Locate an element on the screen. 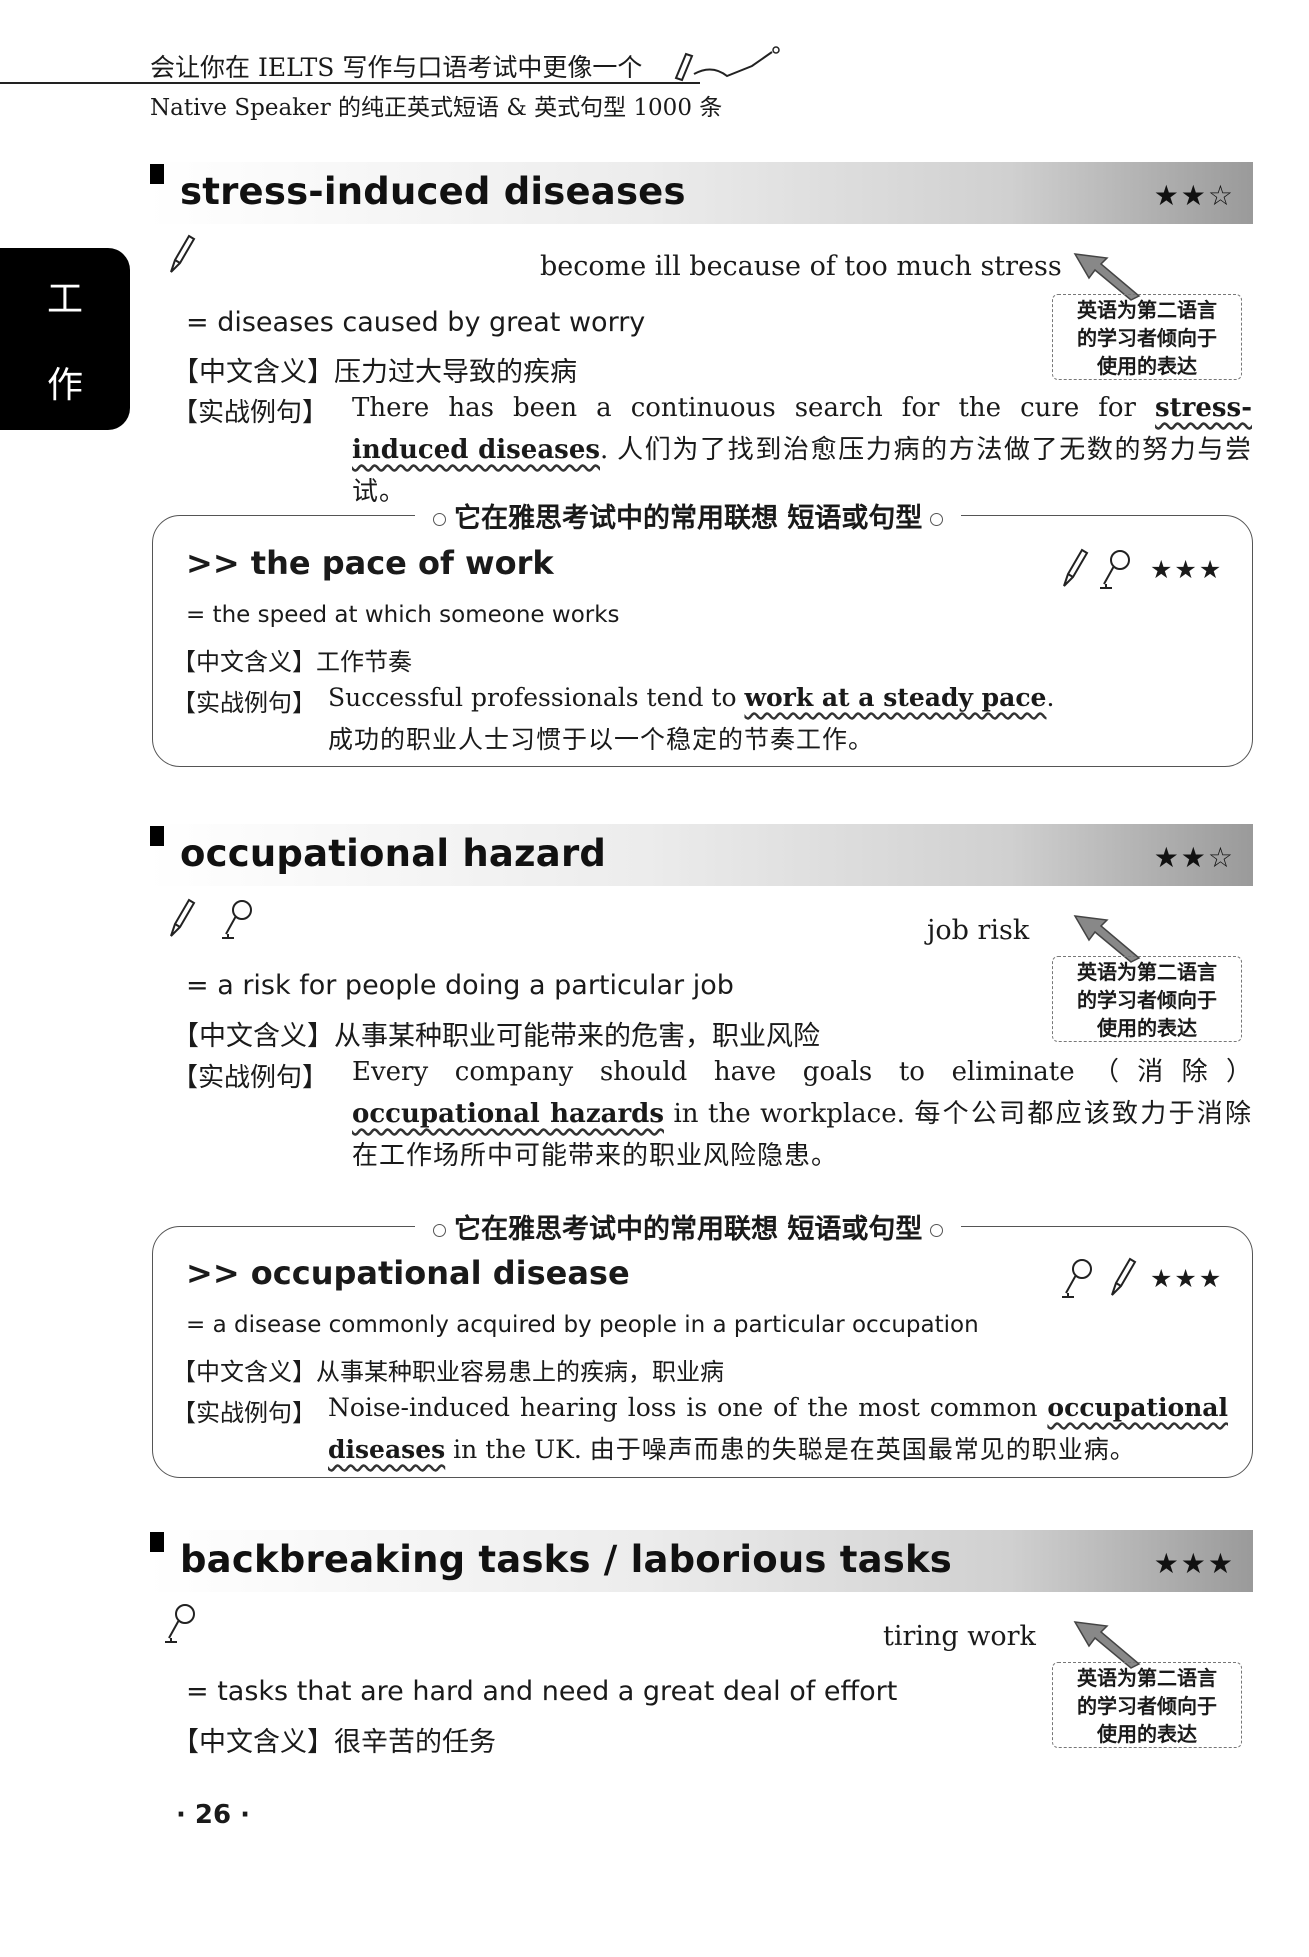 The width and height of the screenshot is (1309, 1957). chinese-meaning-text: 很辛苦的任务 is located at coordinates (415, 1742).